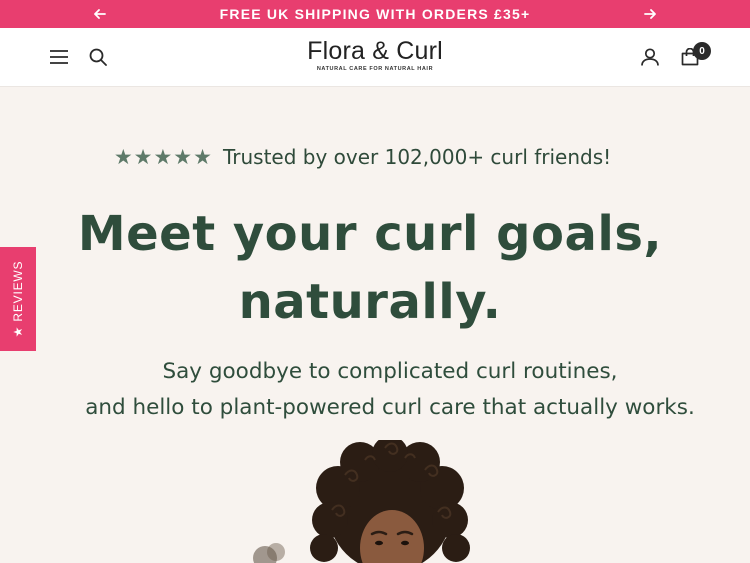  What do you see at coordinates (370, 302) in the screenshot?
I see `headline-line-2: naturally.` at bounding box center [370, 302].